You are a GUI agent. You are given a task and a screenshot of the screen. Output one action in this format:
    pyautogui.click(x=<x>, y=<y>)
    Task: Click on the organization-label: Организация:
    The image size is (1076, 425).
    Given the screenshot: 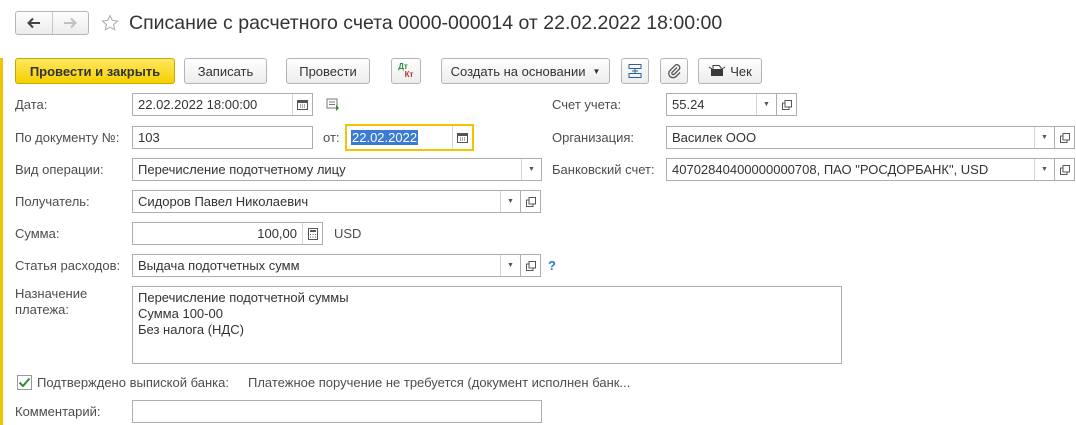 What is the action you would take?
    pyautogui.click(x=593, y=137)
    